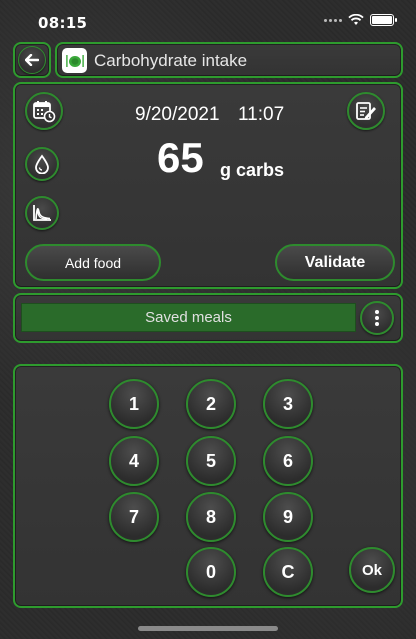 The height and width of the screenshot is (639, 416). I want to click on note-button, so click(366, 111).